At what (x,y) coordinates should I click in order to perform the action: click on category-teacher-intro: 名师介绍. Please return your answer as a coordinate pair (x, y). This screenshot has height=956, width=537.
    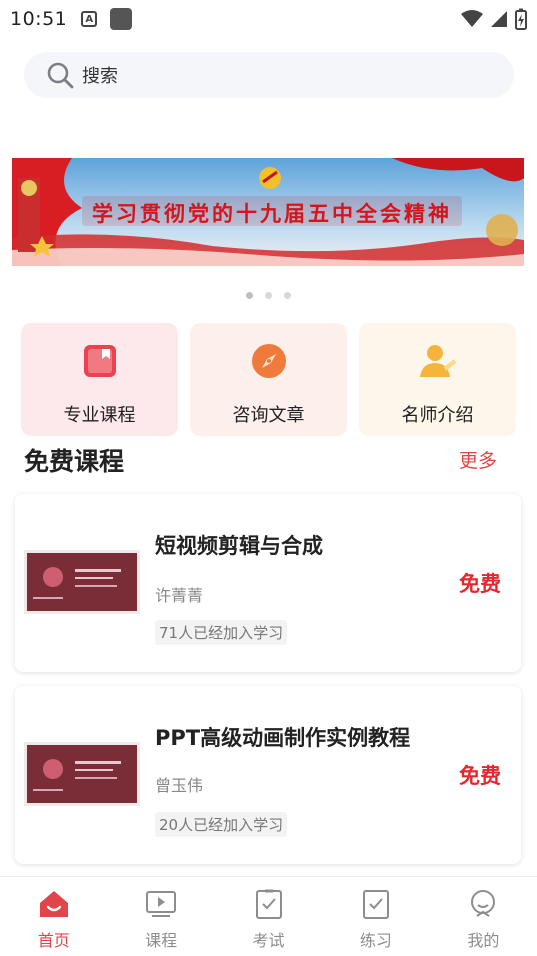
    Looking at the image, I should click on (437, 379).